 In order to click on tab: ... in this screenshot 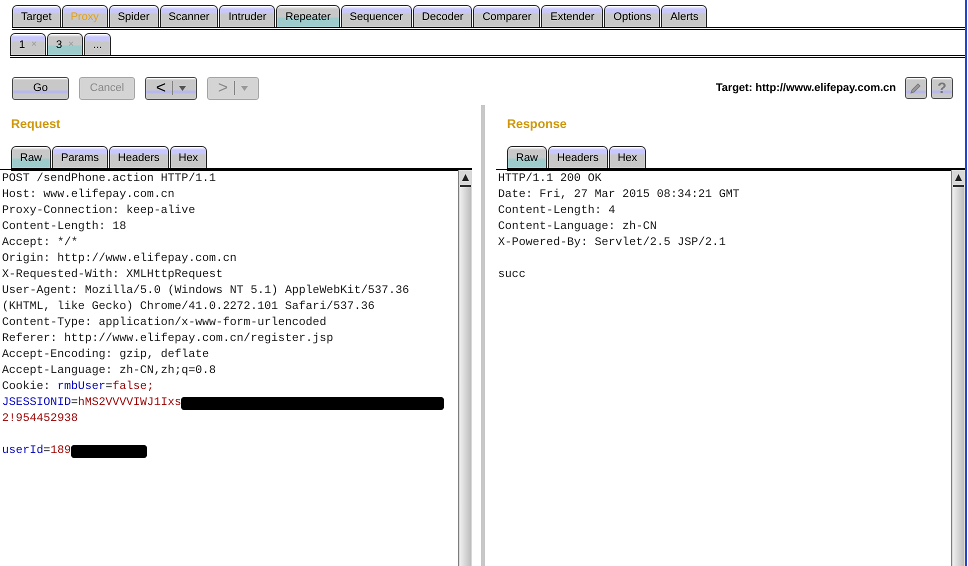, I will do `click(98, 44)`.